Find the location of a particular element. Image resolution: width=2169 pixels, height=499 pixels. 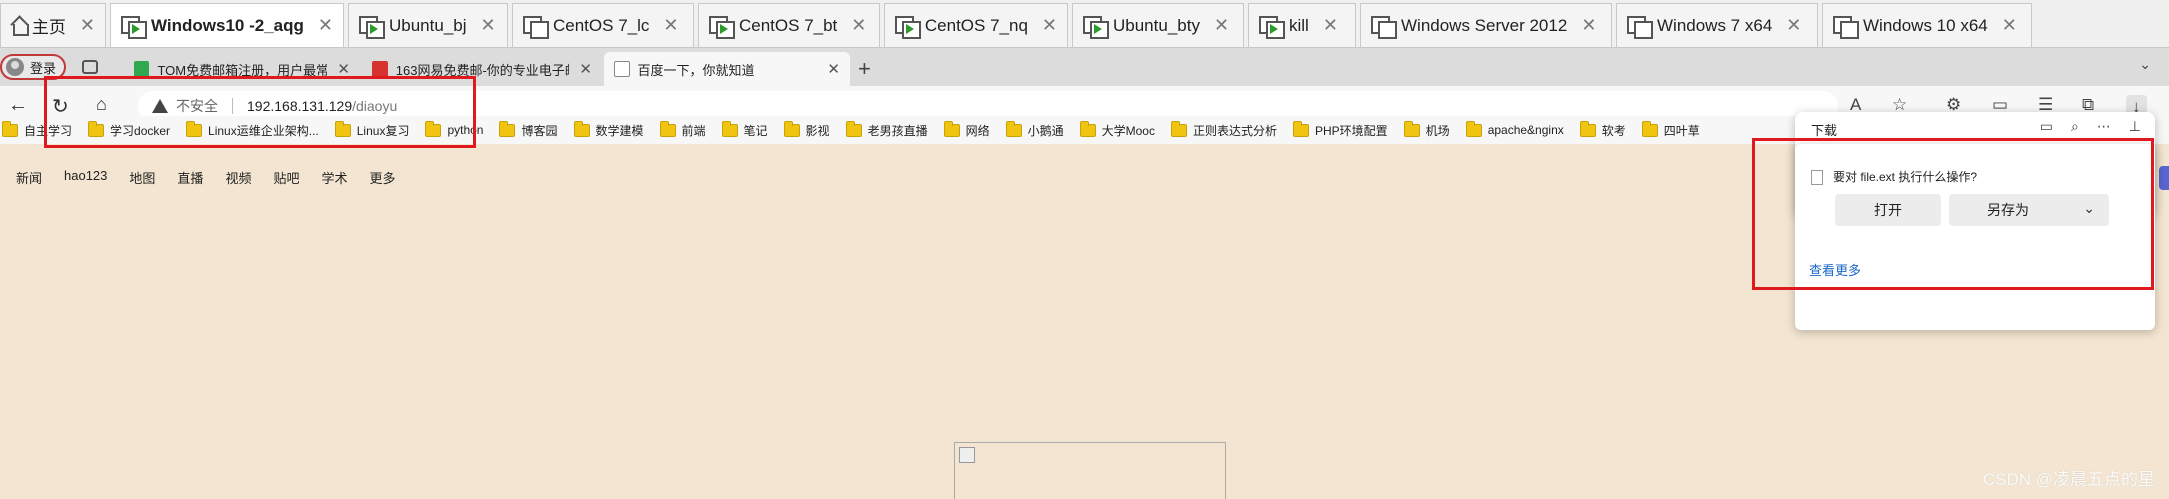

vm-tab-label: Windows Server 2012 is located at coordinates (1484, 25).